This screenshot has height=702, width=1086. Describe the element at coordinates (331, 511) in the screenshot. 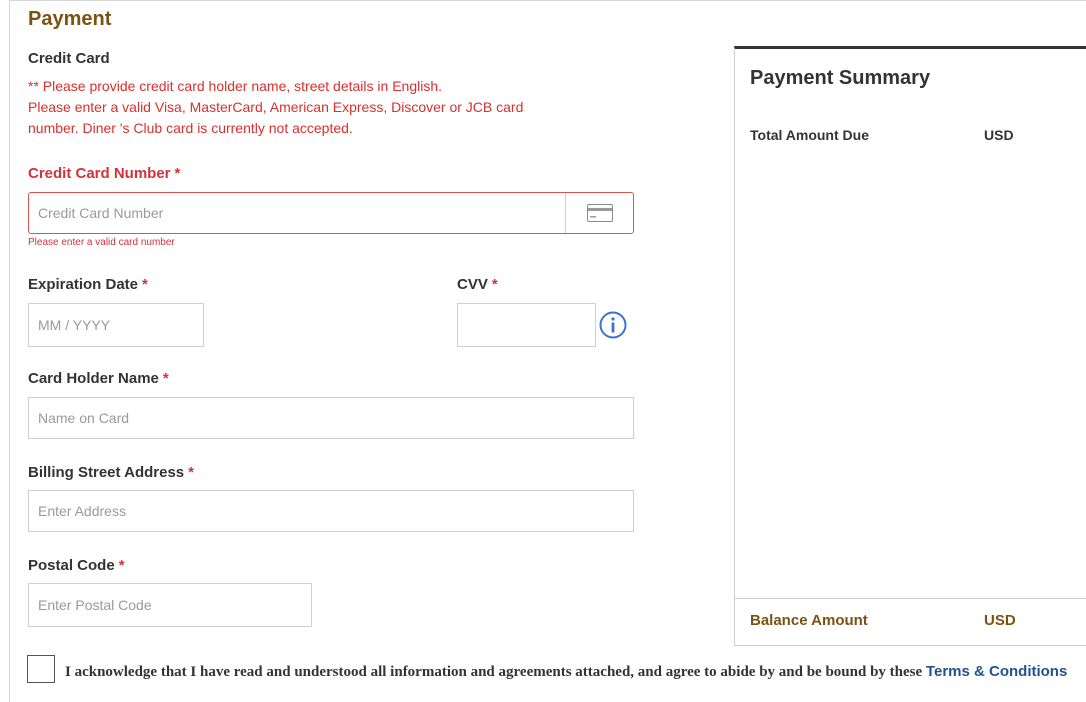

I see `address-input` at that location.